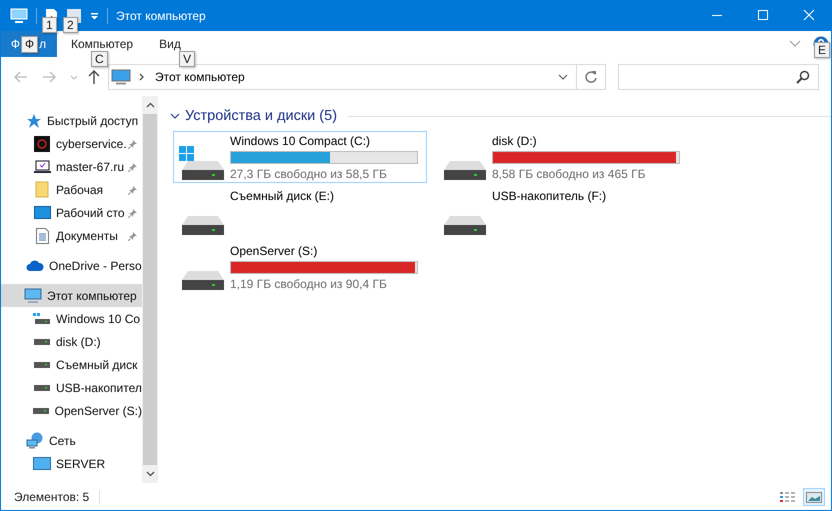  Describe the element at coordinates (282, 196) in the screenshot. I see `drive-name: Съемный диск (E:)` at that location.